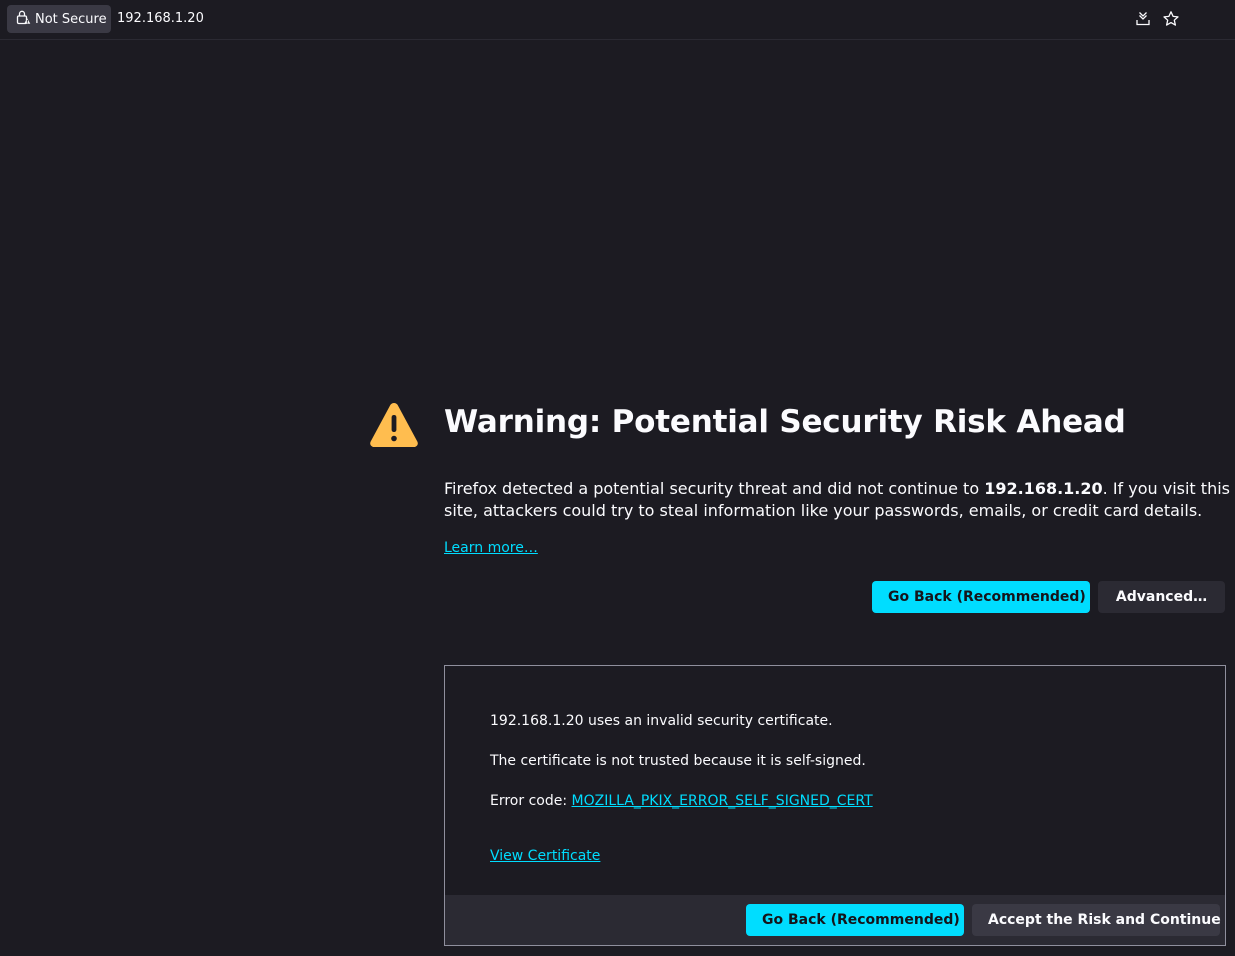 This screenshot has width=1235, height=956. What do you see at coordinates (531, 801) in the screenshot?
I see `error-code-label: Error code:` at bounding box center [531, 801].